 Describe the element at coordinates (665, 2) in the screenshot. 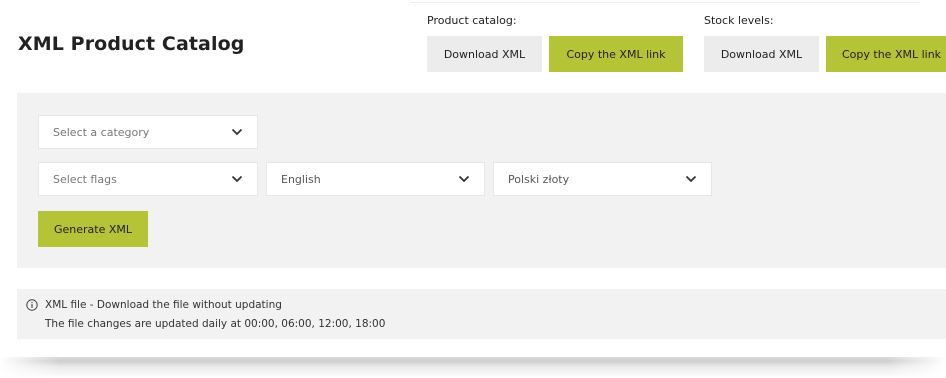

I see `top-divider` at that location.